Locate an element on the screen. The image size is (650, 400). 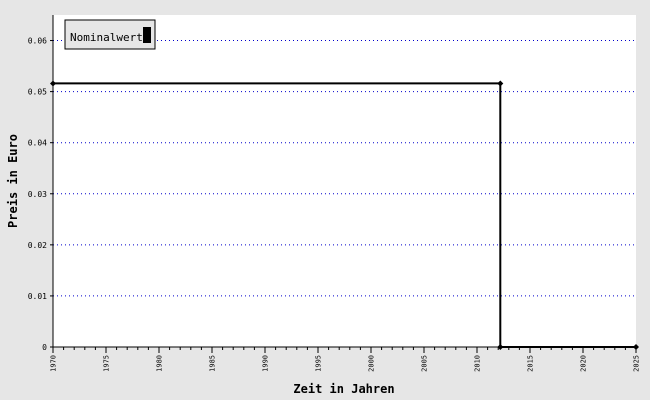
y-tick-label: 0.04 is located at coordinates (37, 143).